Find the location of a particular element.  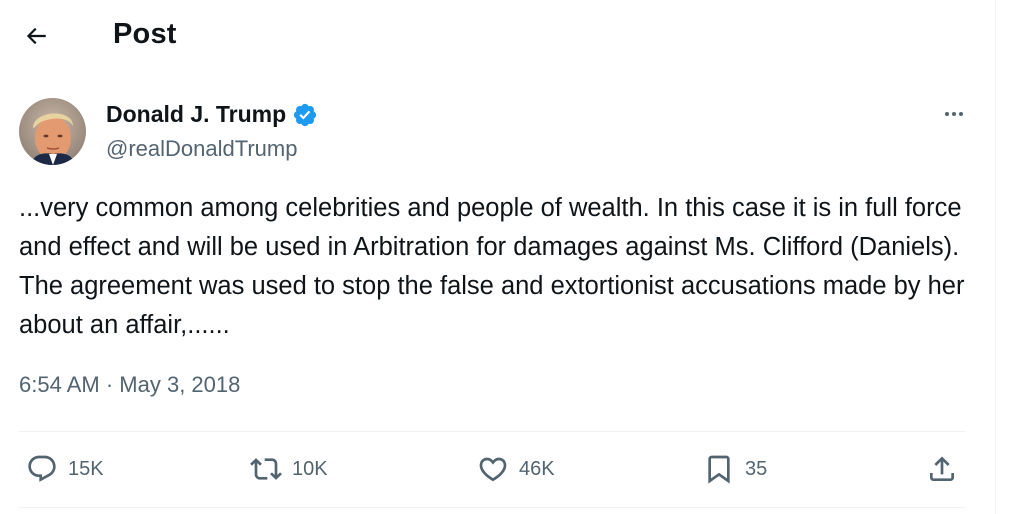

like-button: 46K is located at coordinates (516, 469).